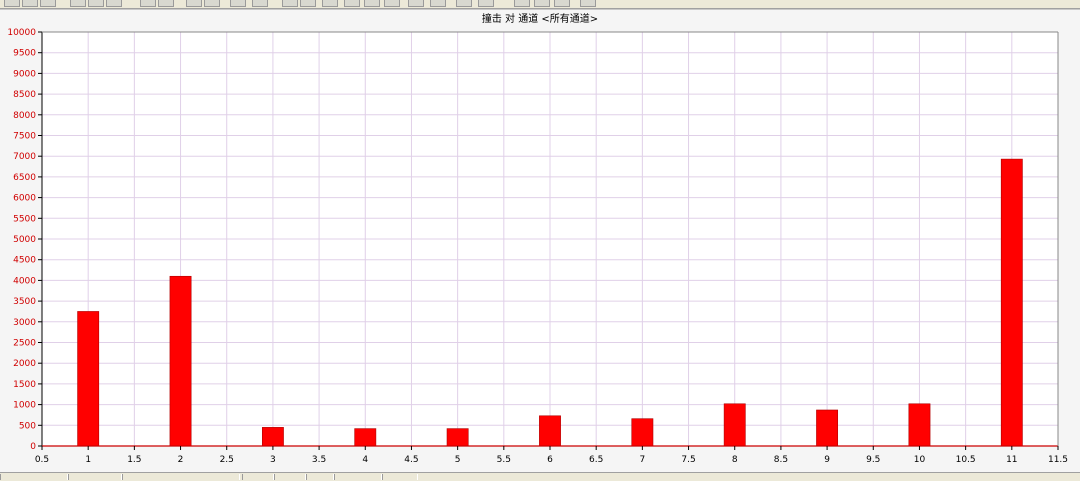 Image resolution: width=1080 pixels, height=481 pixels. Describe the element at coordinates (88, 460) in the screenshot. I see `x-tick-label: 1` at that location.